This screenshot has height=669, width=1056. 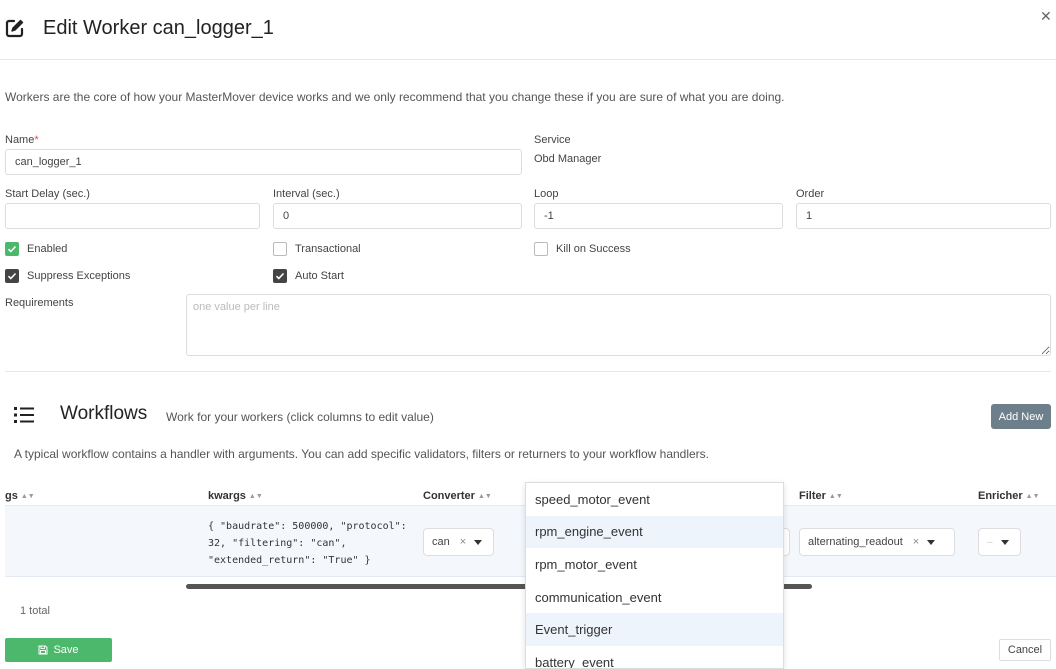 I want to click on column-header-filter: Filter ▲▼, so click(x=821, y=496).